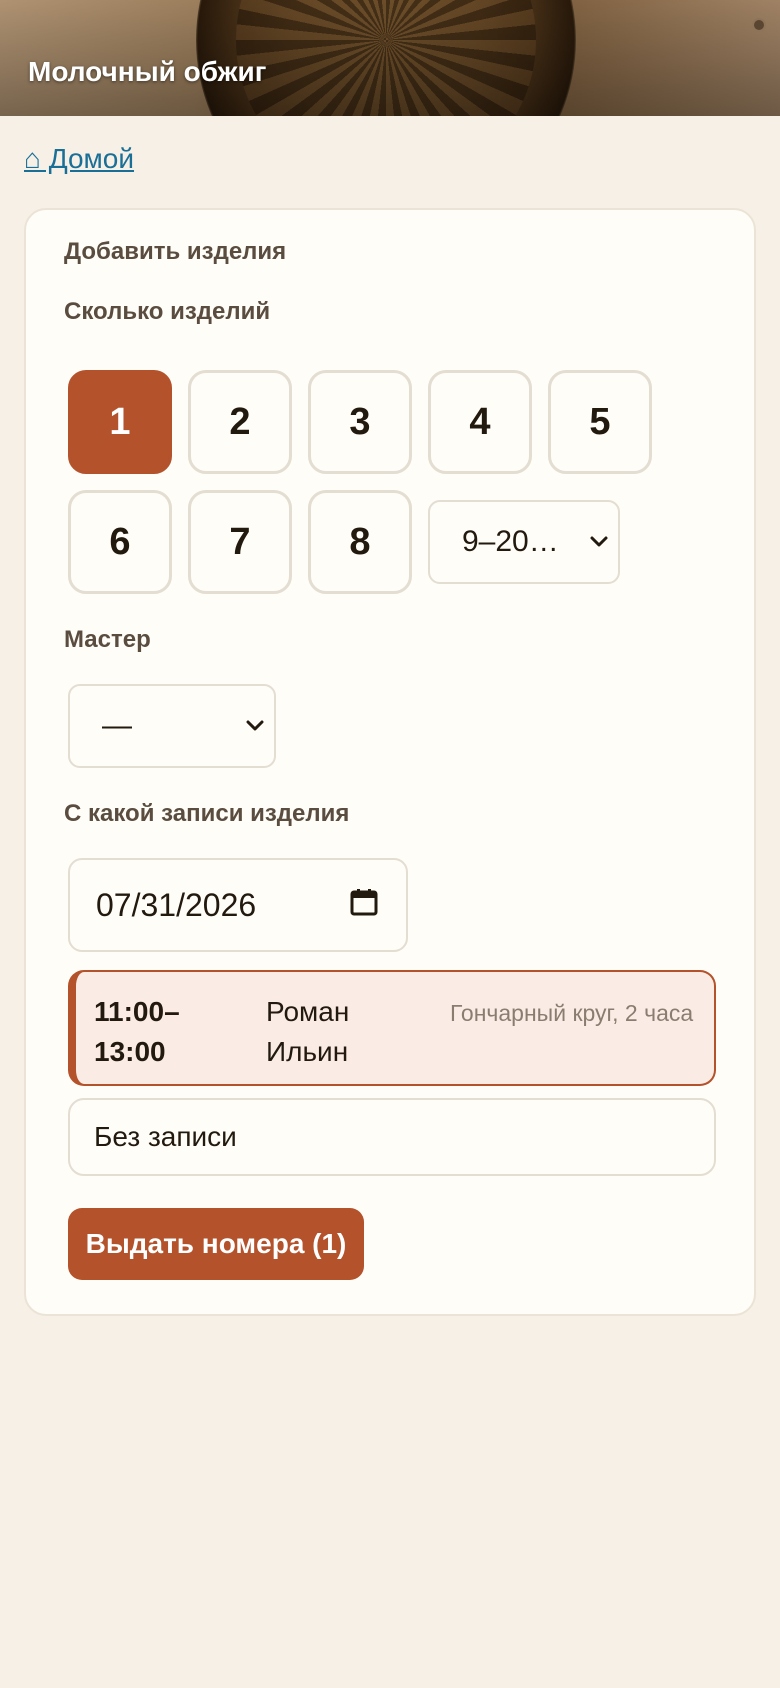  Describe the element at coordinates (360, 542) in the screenshot. I see `quantity-button-8: 8` at that location.